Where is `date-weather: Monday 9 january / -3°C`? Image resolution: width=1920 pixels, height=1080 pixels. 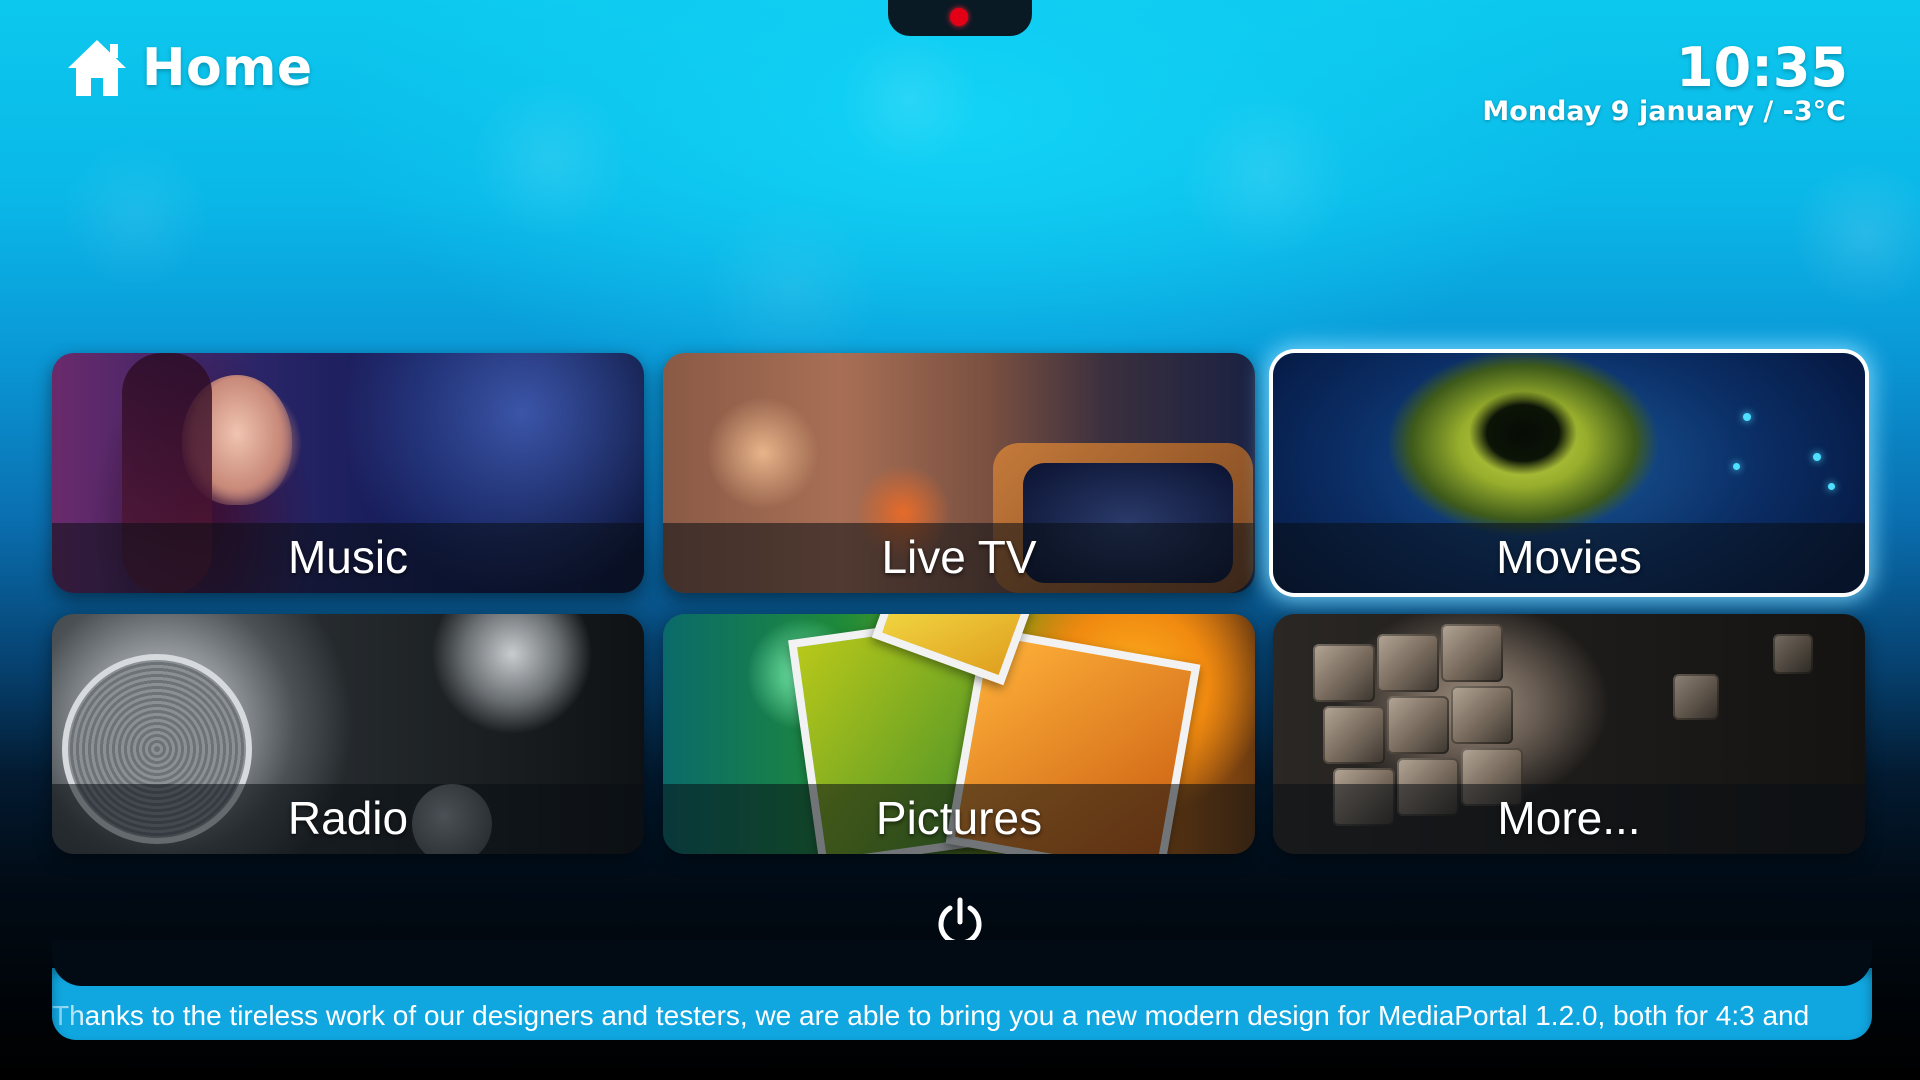 date-weather: Monday 9 january / -3°C is located at coordinates (1664, 111).